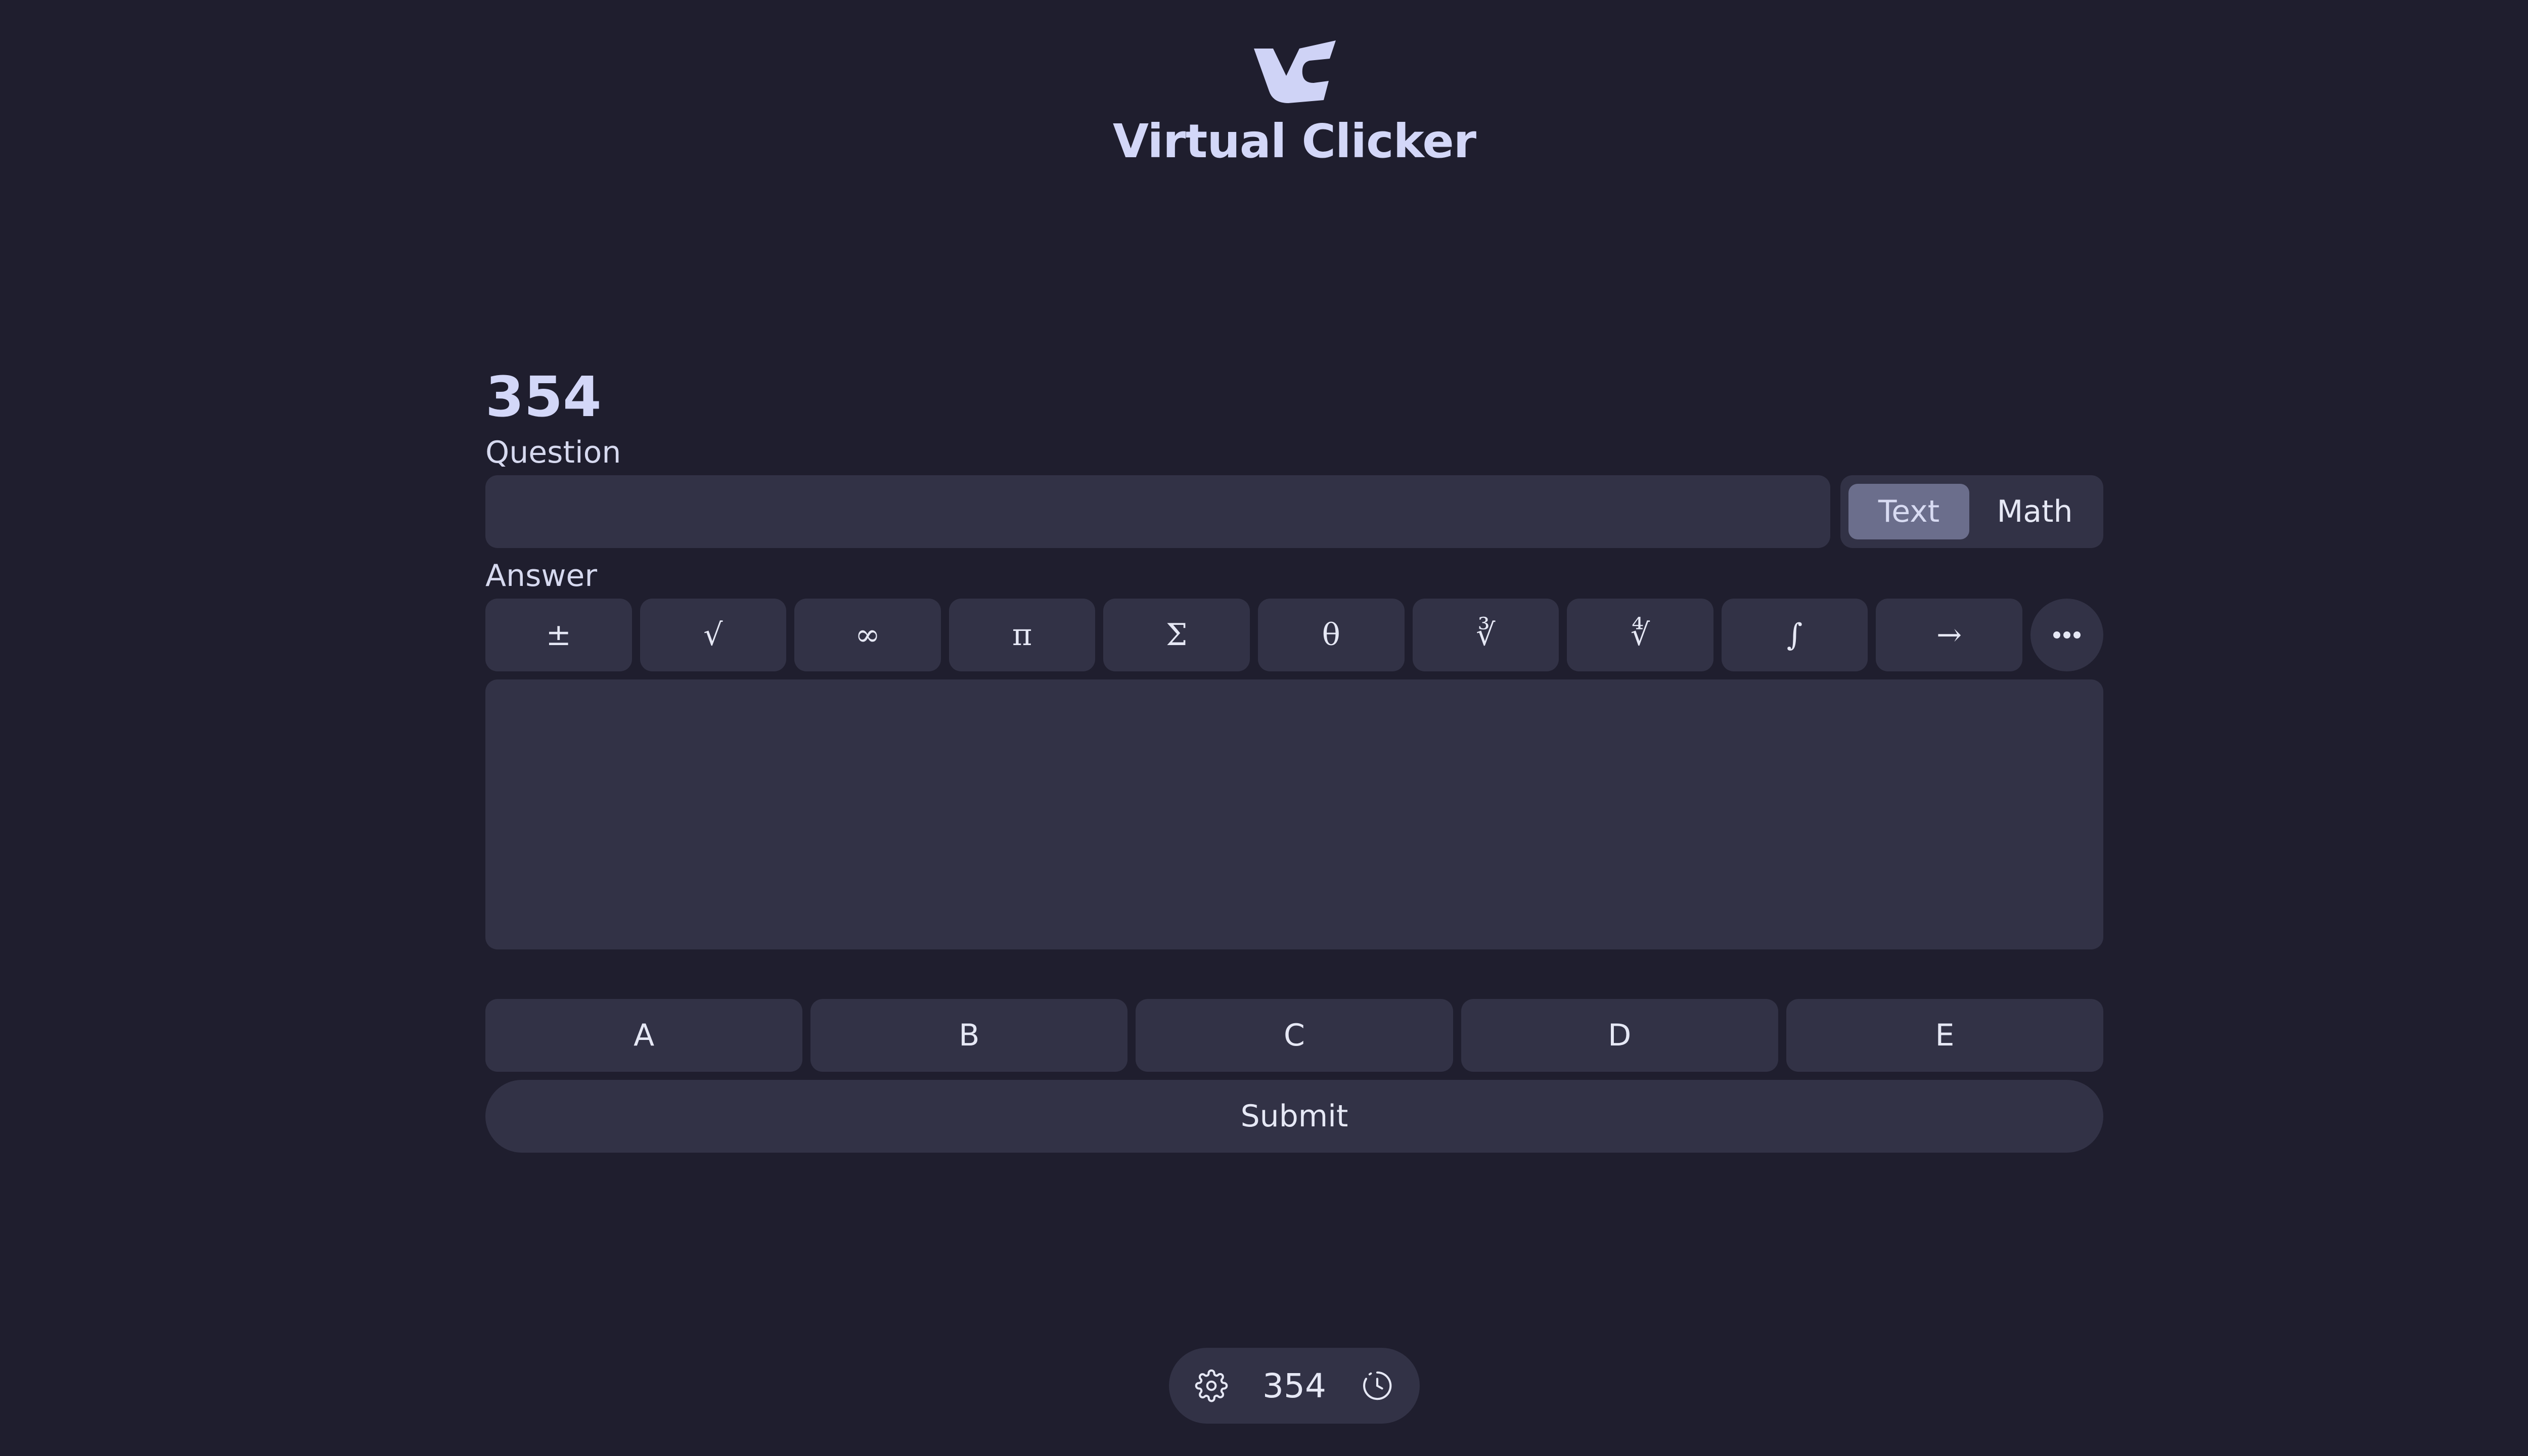  Describe the element at coordinates (714, 635) in the screenshot. I see `symbol-sqrt-button: √` at that location.